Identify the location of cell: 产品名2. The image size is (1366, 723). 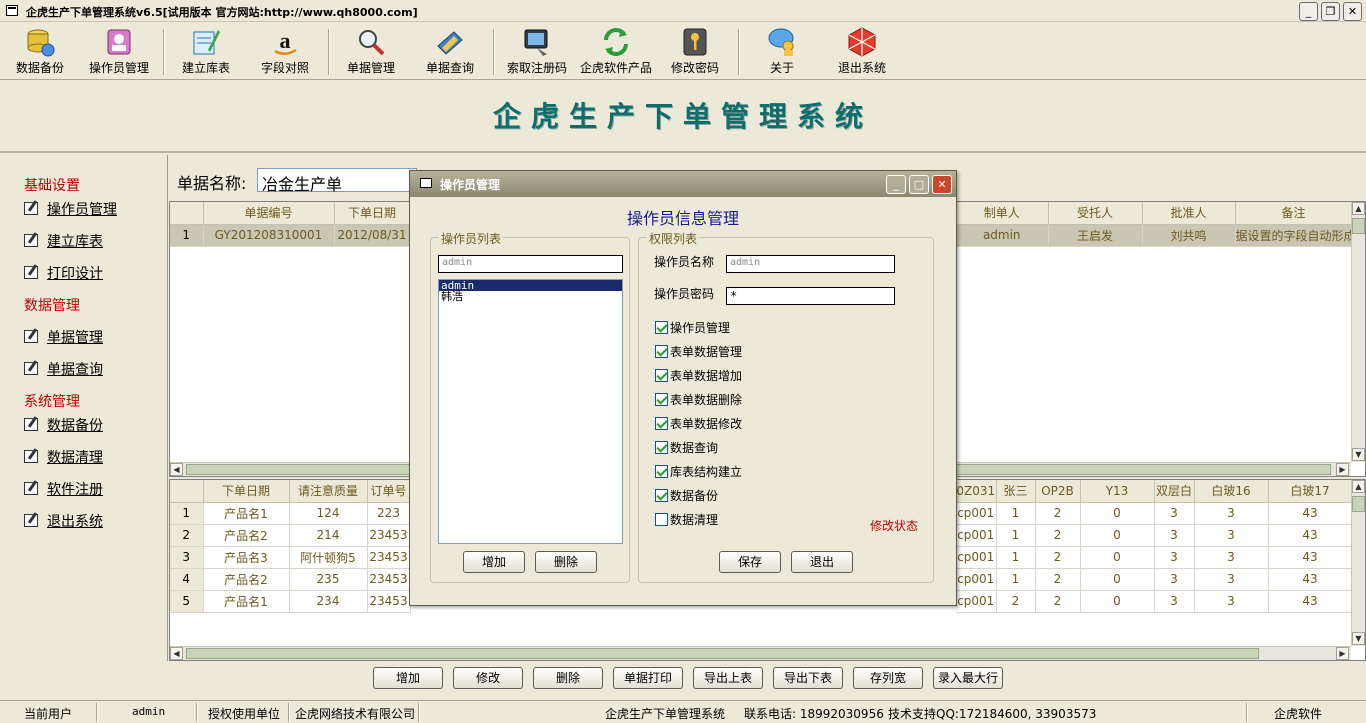
(246, 579).